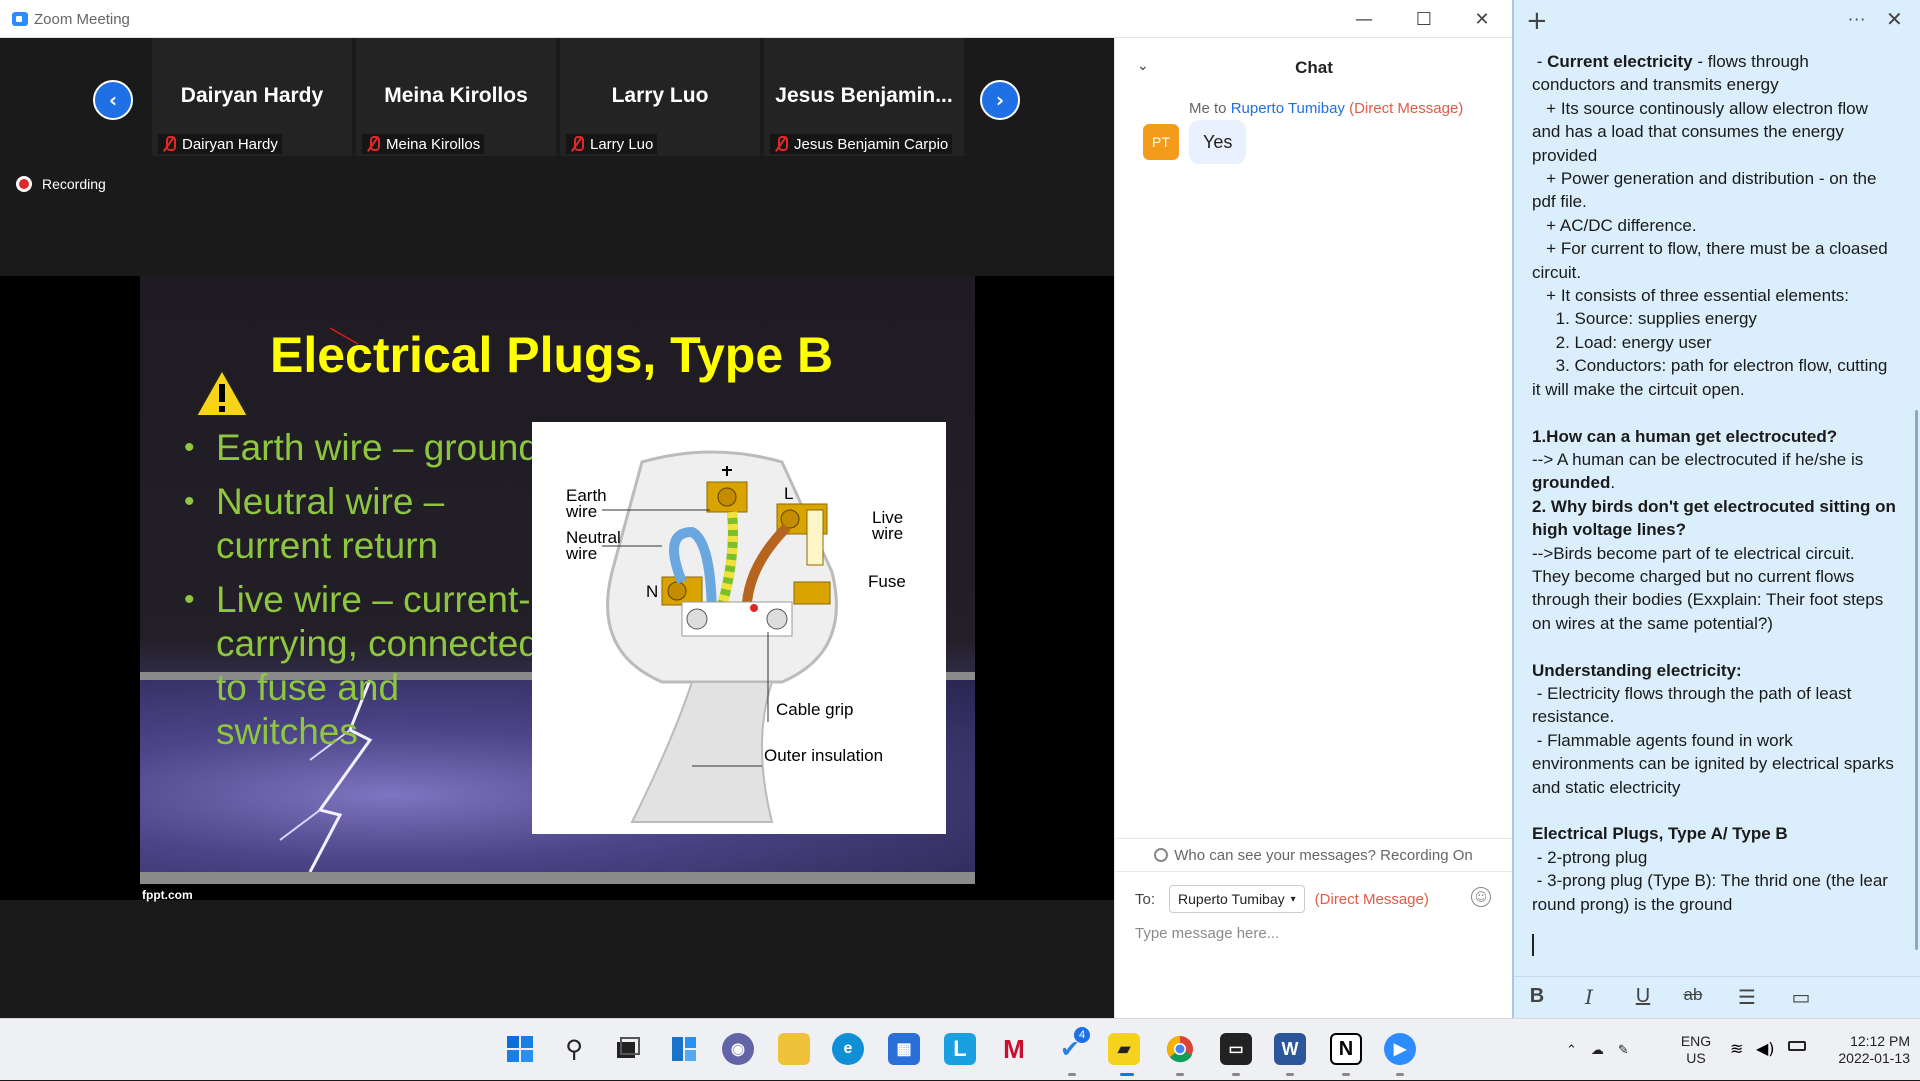  Describe the element at coordinates (815, 709) in the screenshot. I see `diagram-label-cable-grip: Cable grip` at that location.